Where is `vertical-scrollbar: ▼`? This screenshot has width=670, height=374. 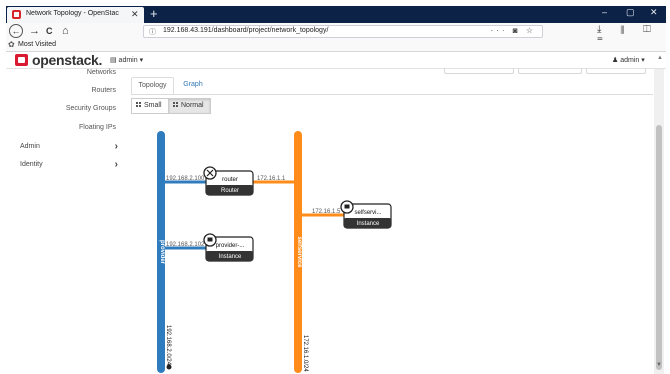
vertical-scrollbar: ▼ is located at coordinates (659, 221).